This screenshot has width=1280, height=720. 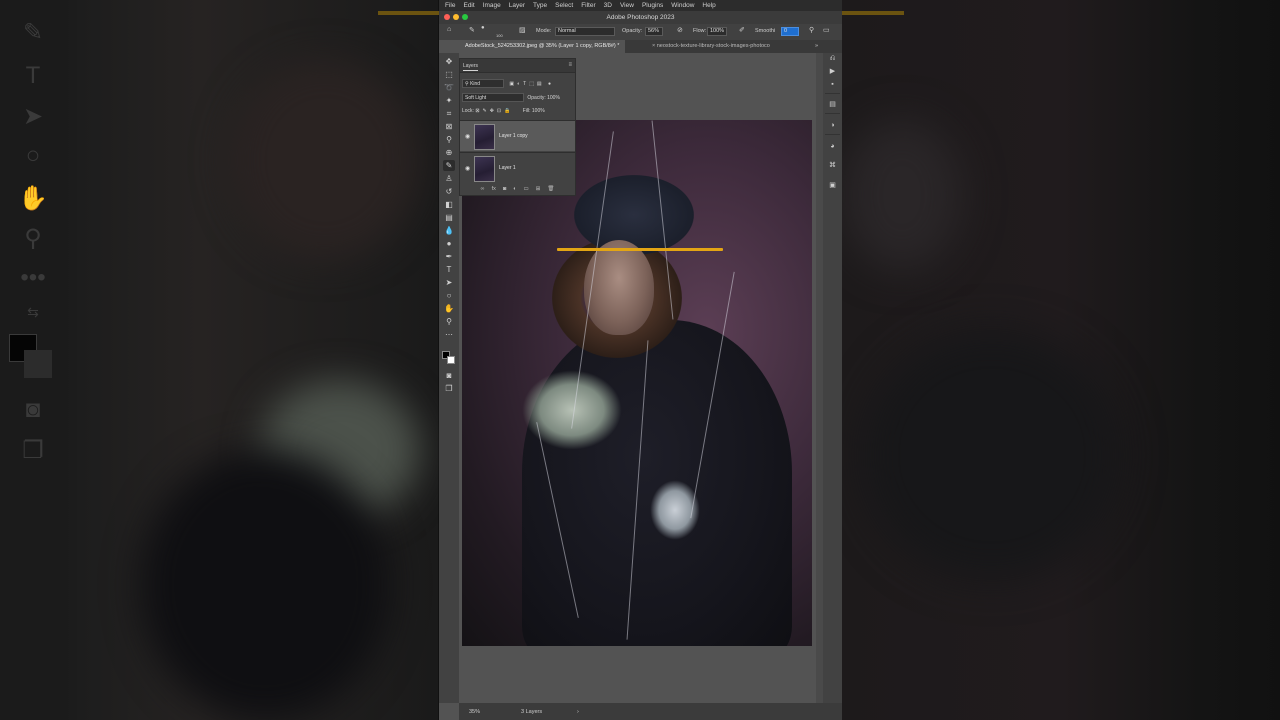 What do you see at coordinates (465, 17) in the screenshot?
I see `maximize-button` at bounding box center [465, 17].